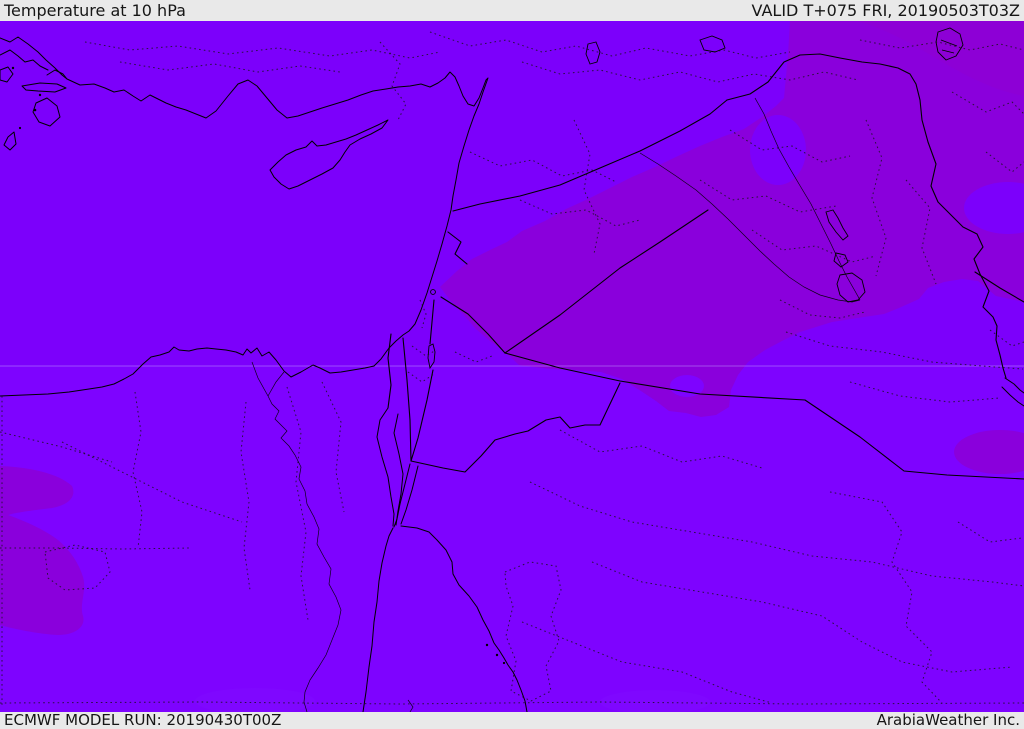  What do you see at coordinates (95, 10) in the screenshot?
I see `map-title: Temperature at 10 hPa` at bounding box center [95, 10].